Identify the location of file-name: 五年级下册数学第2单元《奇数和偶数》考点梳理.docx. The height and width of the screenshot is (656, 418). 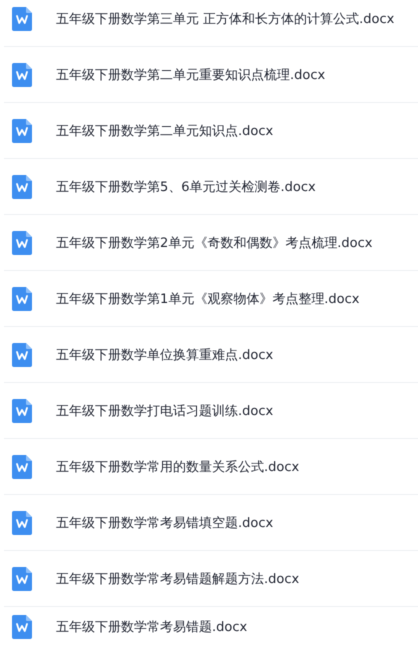
(214, 243).